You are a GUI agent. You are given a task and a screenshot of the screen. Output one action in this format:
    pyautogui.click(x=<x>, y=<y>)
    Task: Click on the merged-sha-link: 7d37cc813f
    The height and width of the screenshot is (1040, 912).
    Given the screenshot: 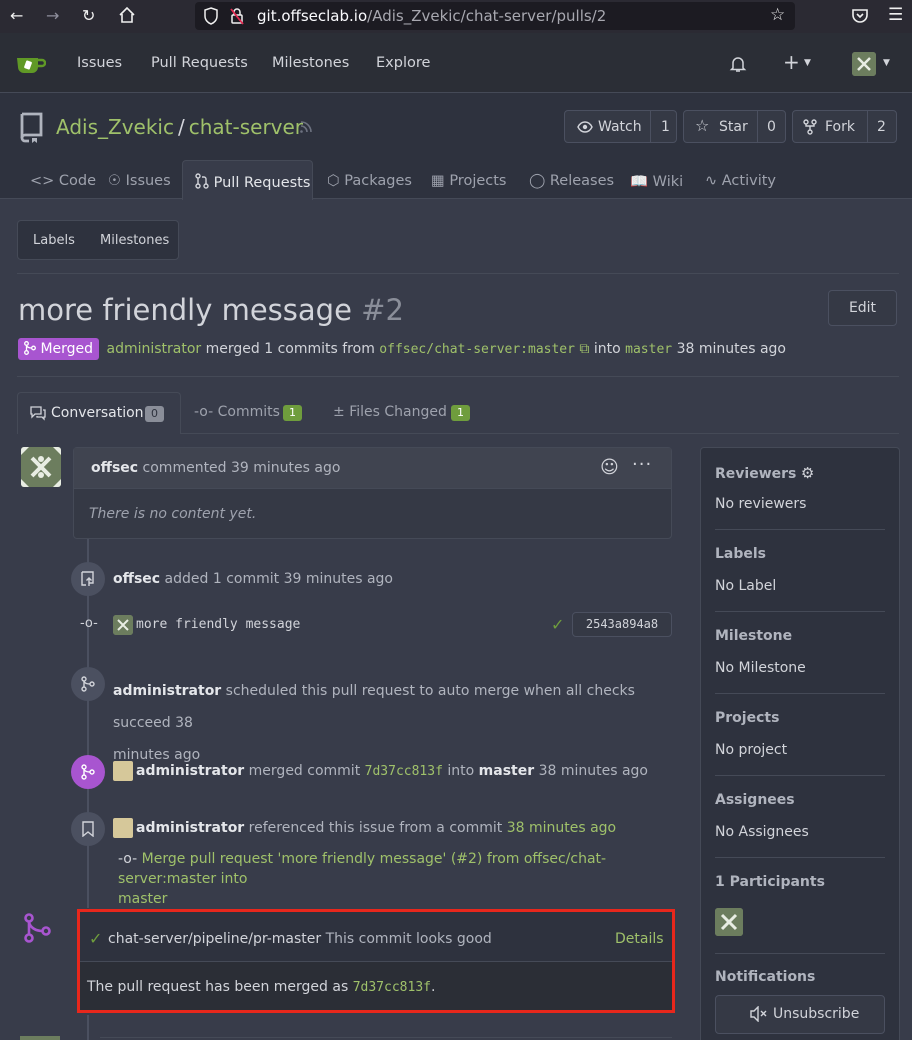 What is the action you would take?
    pyautogui.click(x=392, y=987)
    